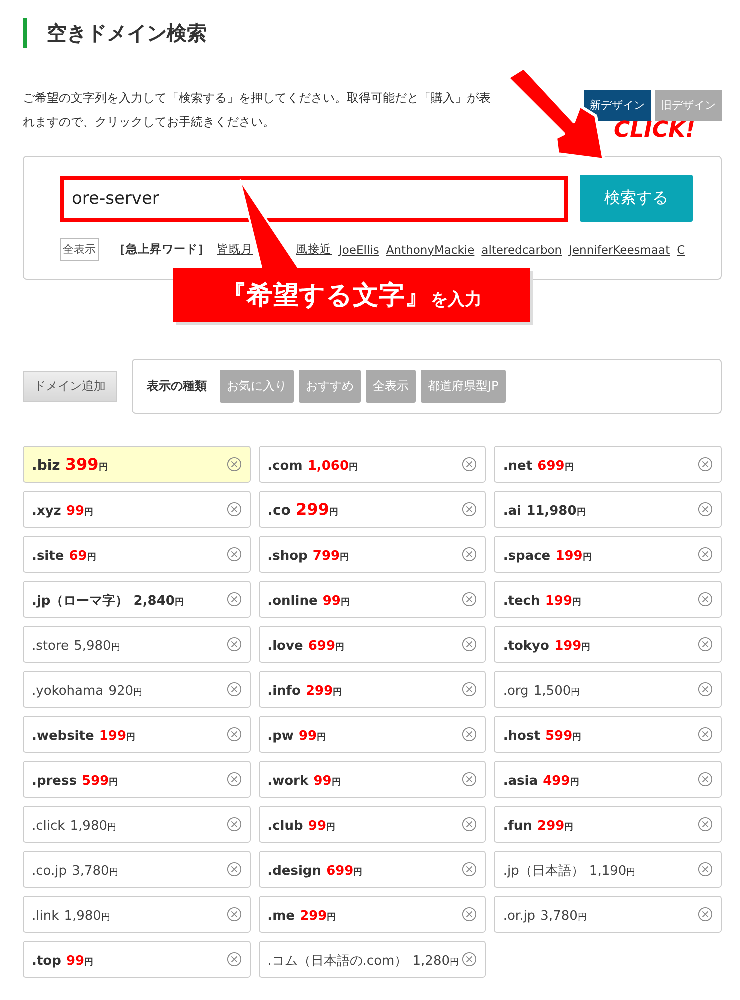 This screenshot has height=1000, width=740. What do you see at coordinates (372, 464) in the screenshot?
I see `domain-card: .com 1,060円` at bounding box center [372, 464].